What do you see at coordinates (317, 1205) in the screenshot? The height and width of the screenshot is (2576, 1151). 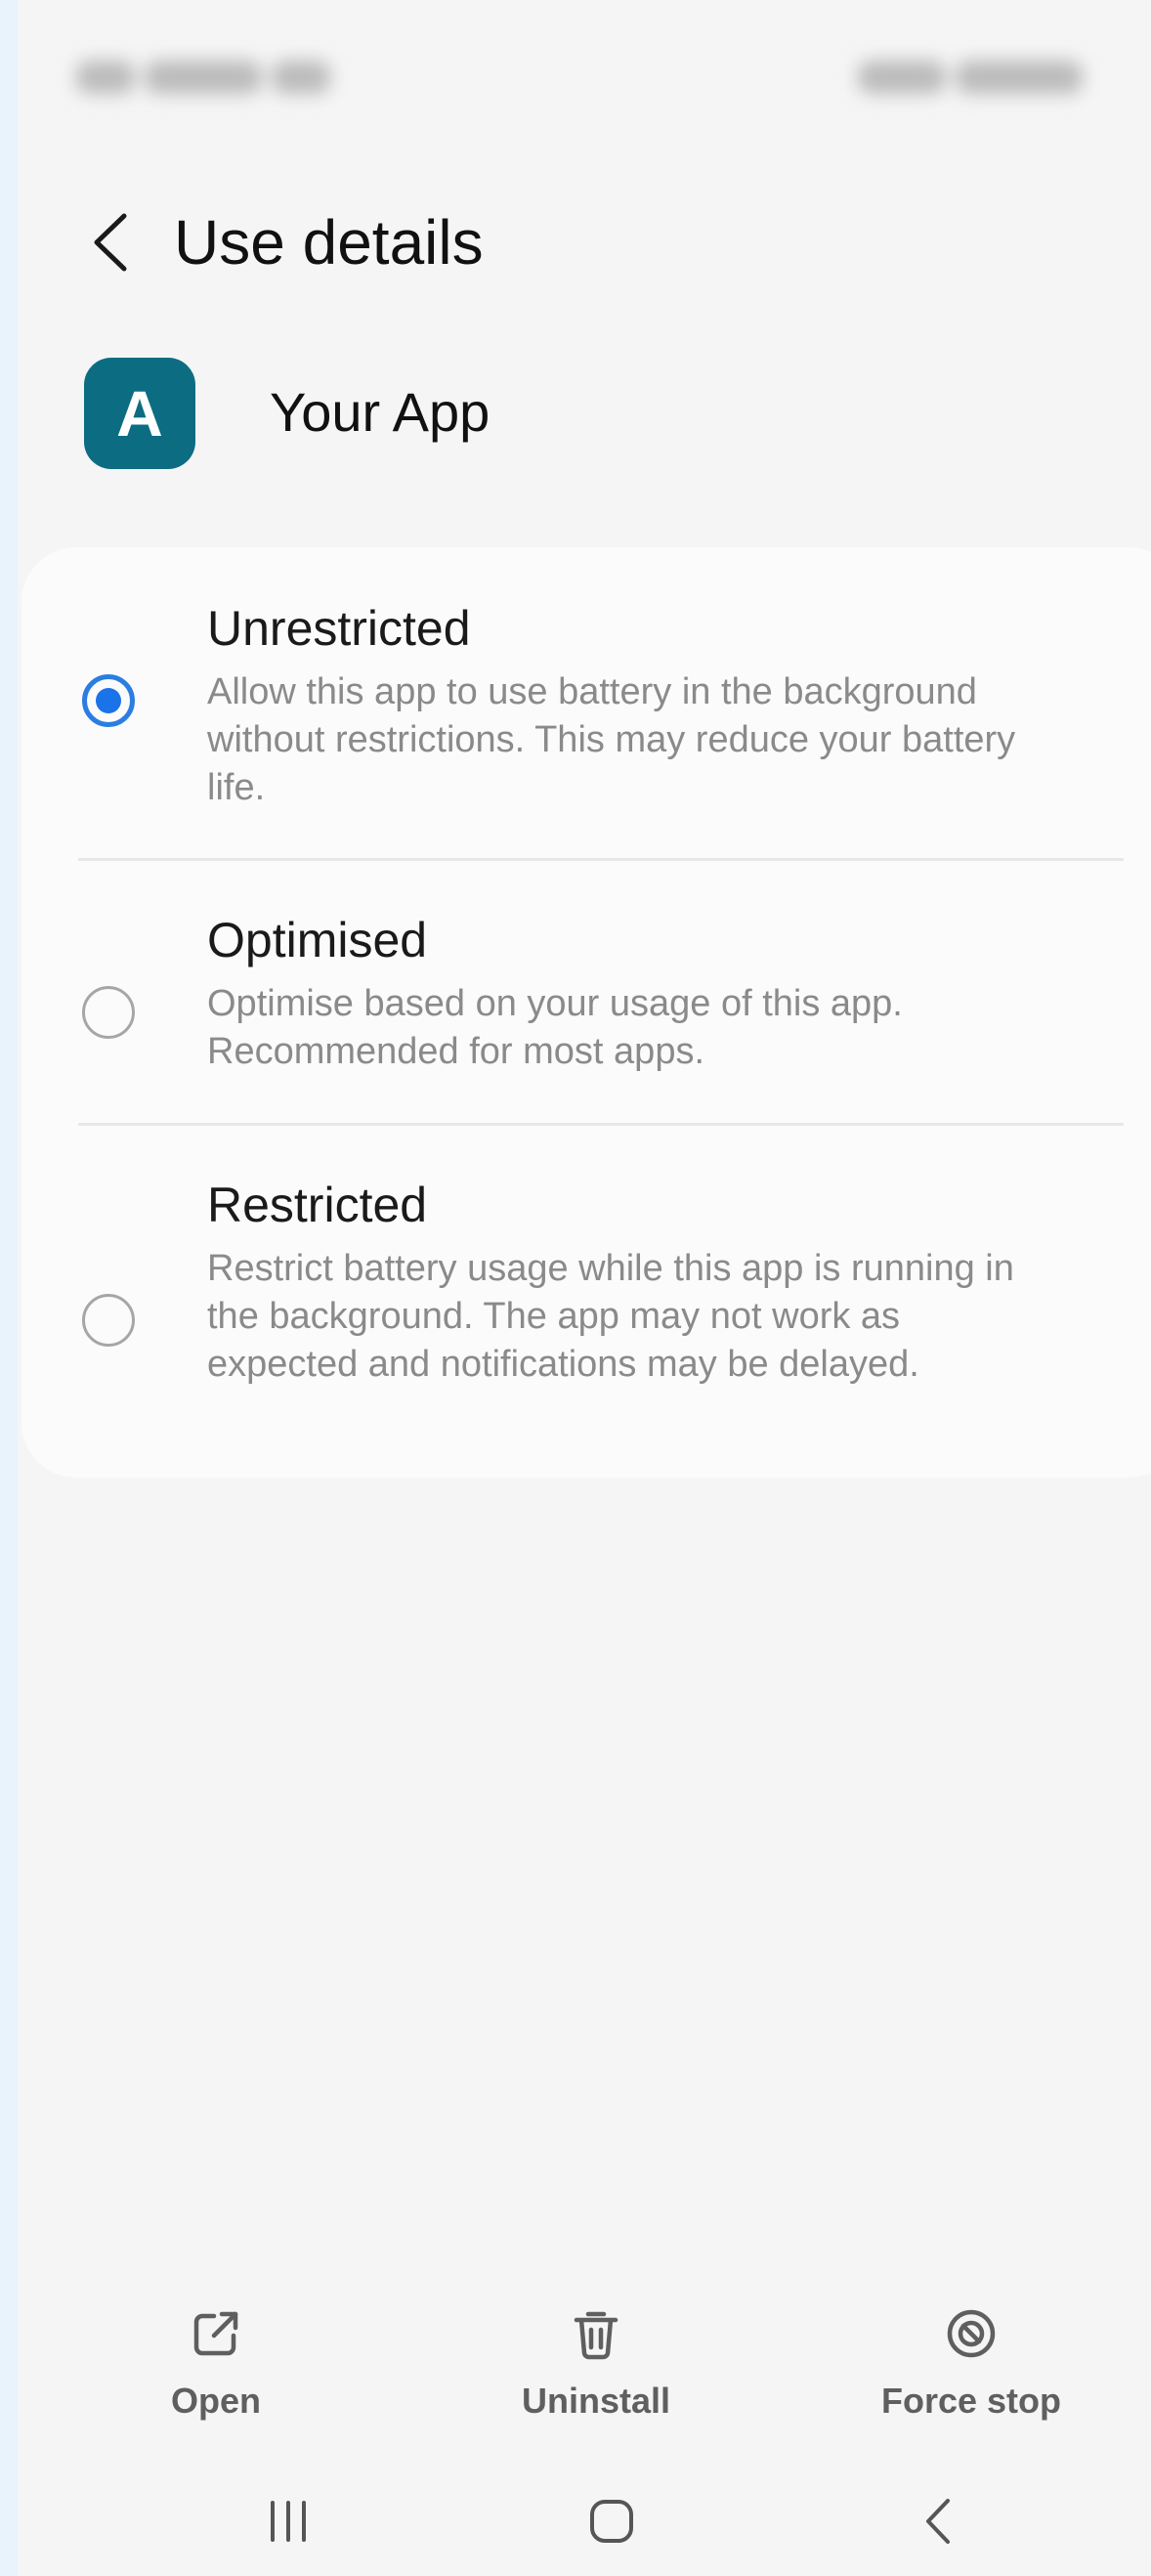 I see `option-title: Restricted` at bounding box center [317, 1205].